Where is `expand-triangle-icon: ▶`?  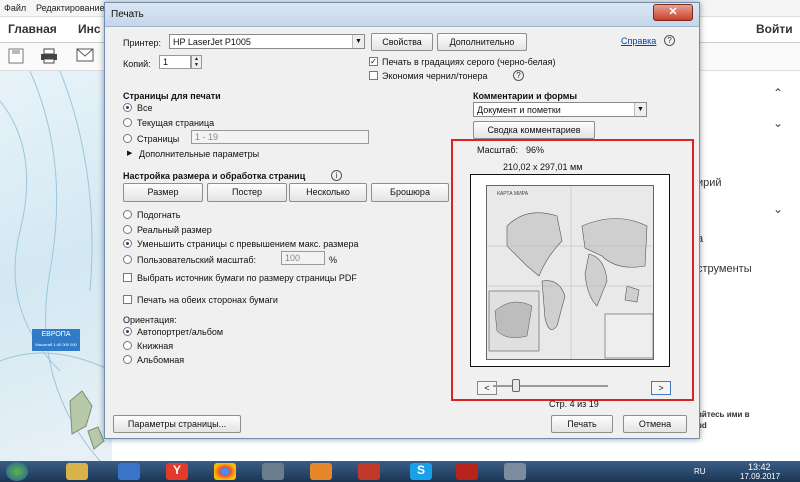 expand-triangle-icon: ▶ is located at coordinates (129, 153).